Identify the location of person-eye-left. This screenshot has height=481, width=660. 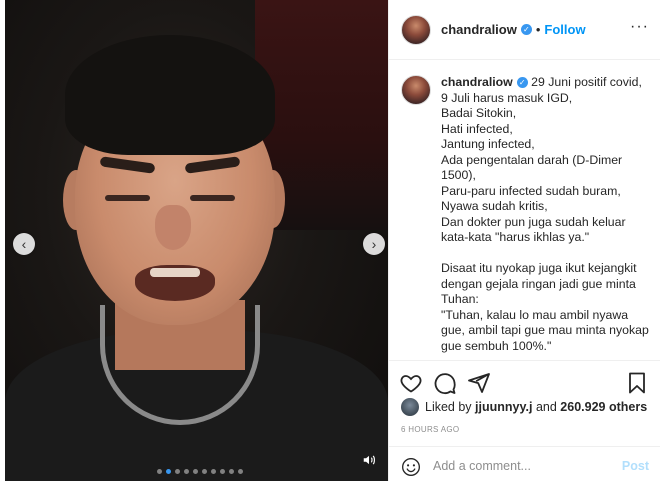
(127, 198).